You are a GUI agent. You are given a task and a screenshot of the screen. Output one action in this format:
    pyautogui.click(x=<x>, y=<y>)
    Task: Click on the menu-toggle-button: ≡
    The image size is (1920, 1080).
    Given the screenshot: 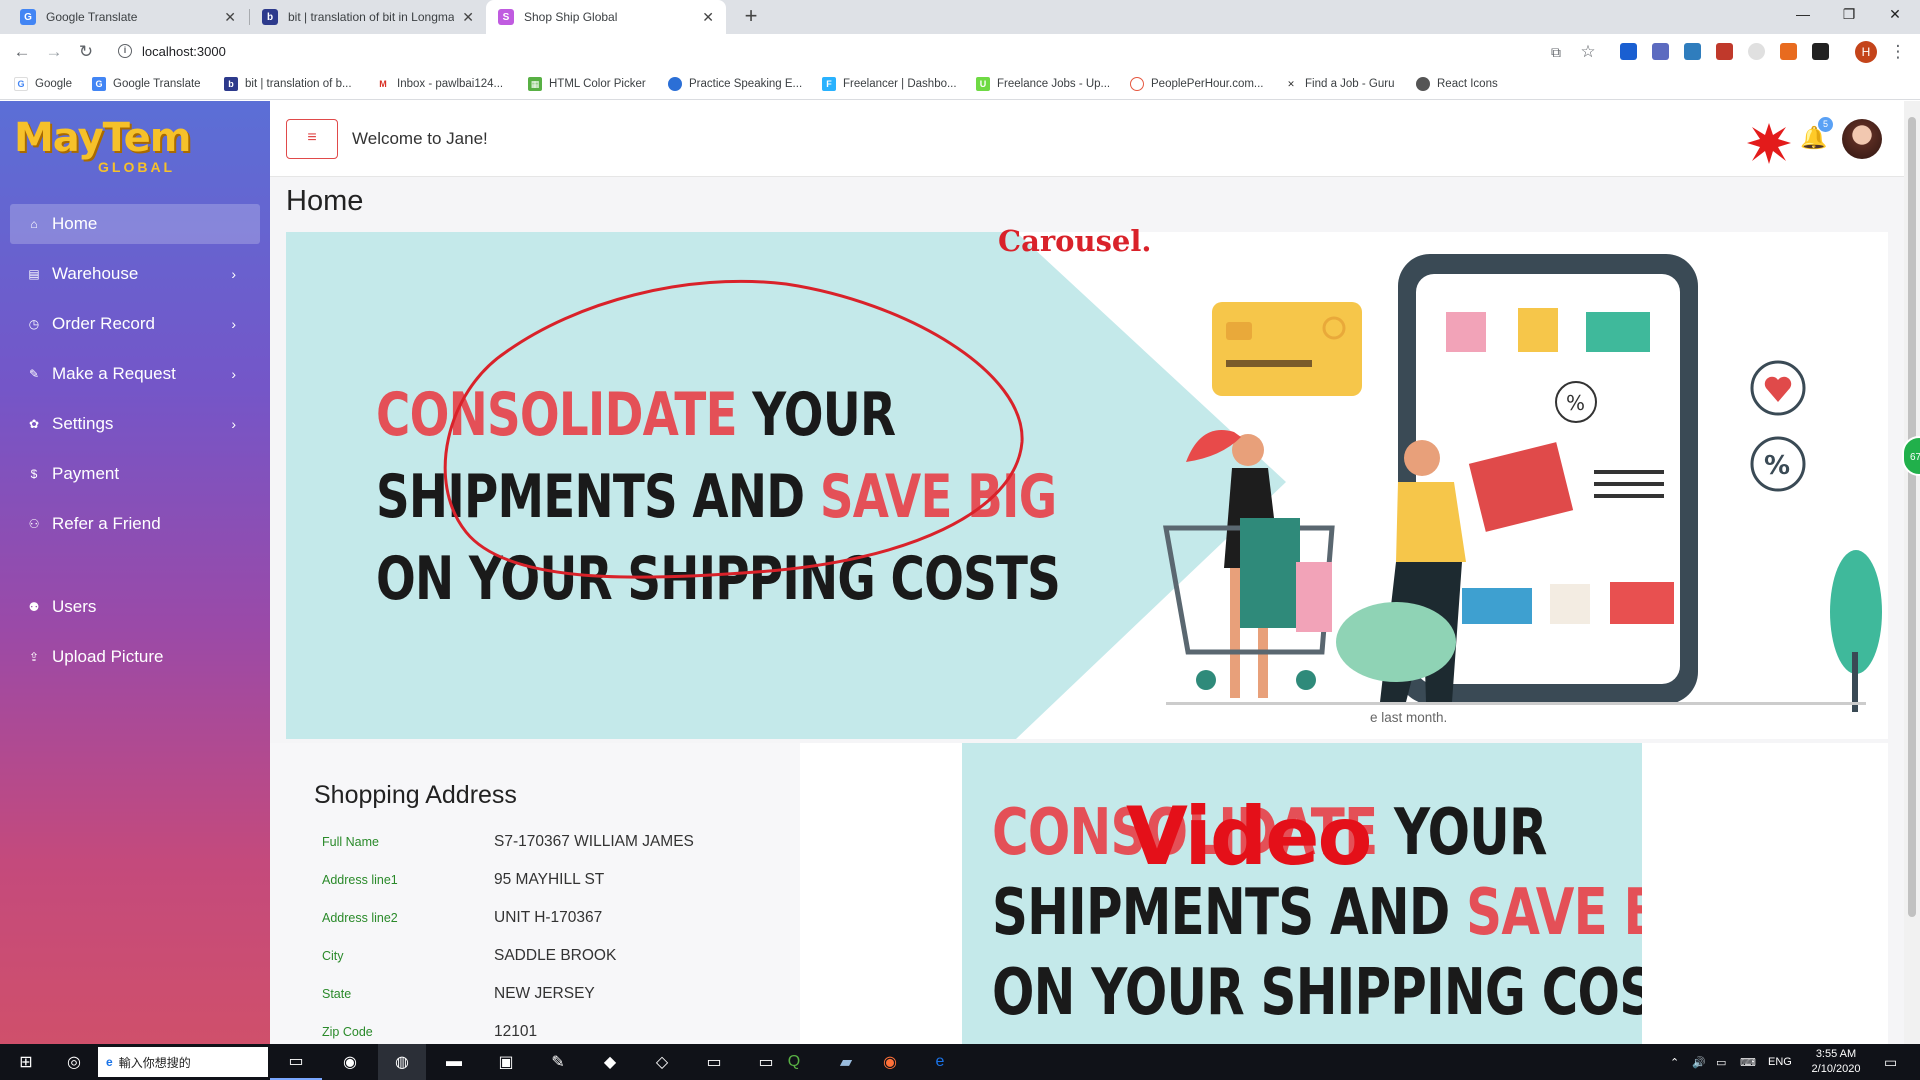 What is the action you would take?
    pyautogui.click(x=312, y=139)
    